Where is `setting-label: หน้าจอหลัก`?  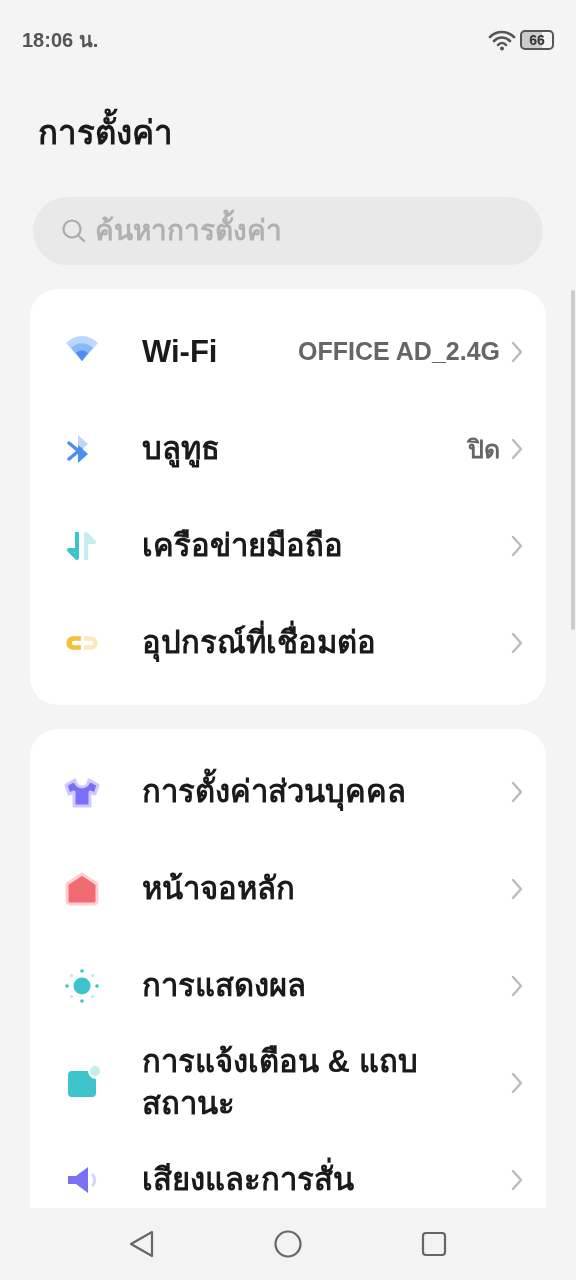 setting-label: หน้าจอหลัก is located at coordinates (326, 888).